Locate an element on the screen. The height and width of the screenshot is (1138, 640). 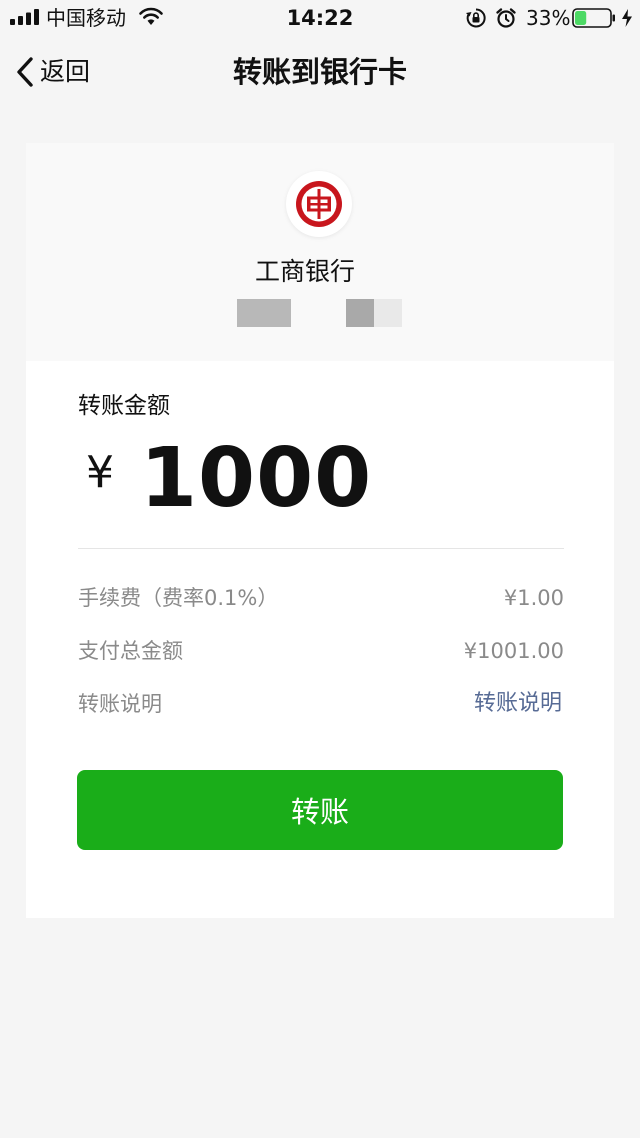
description-label: 转账说明 is located at coordinates (120, 704).